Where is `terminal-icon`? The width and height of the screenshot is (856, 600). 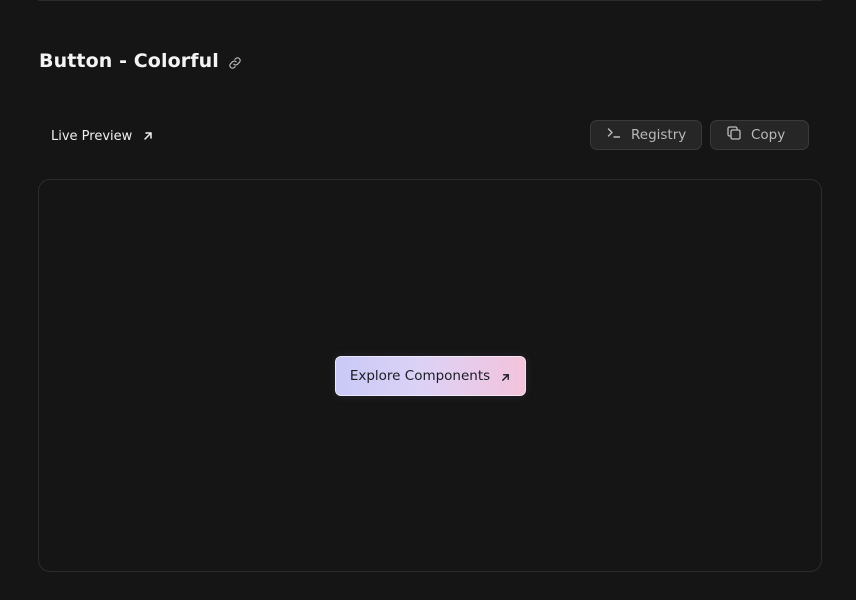
terminal-icon is located at coordinates (614, 135).